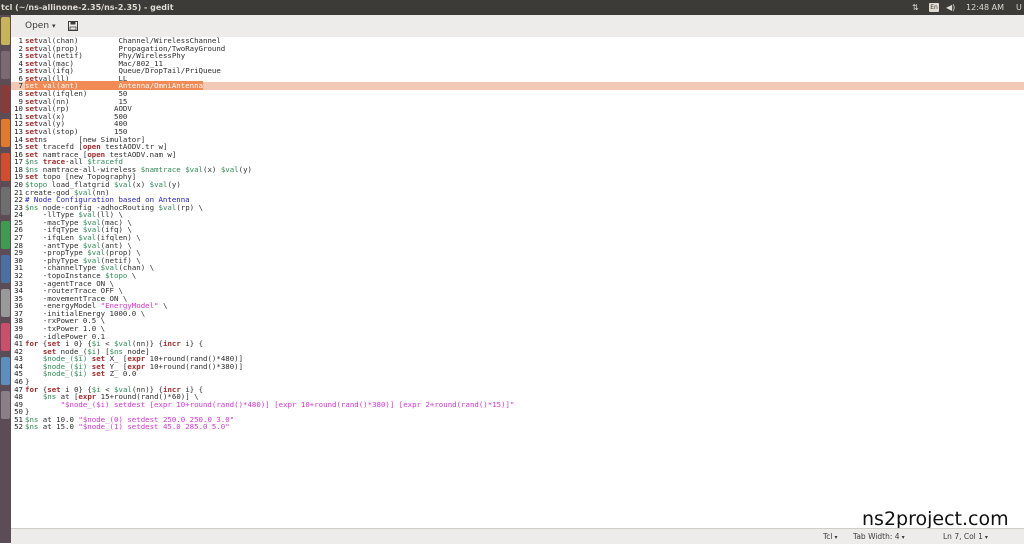 The height and width of the screenshot is (545, 1024). Describe the element at coordinates (517, 314) in the screenshot. I see `code-line: 37 -initialEnergy 1000.0 \` at that location.